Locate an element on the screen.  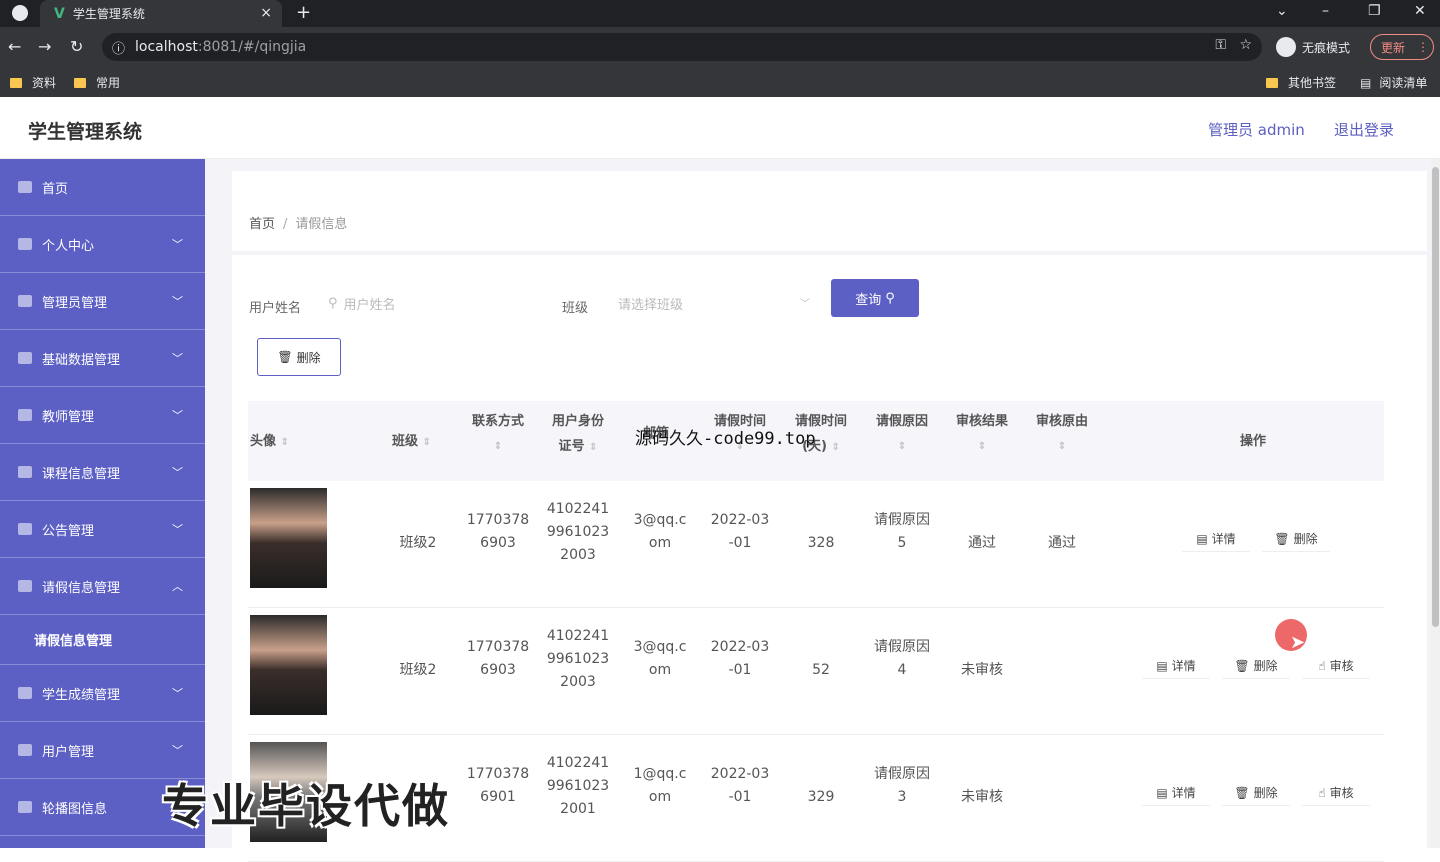
header-reason: 请假原因 ⇕ is located at coordinates (902, 434).